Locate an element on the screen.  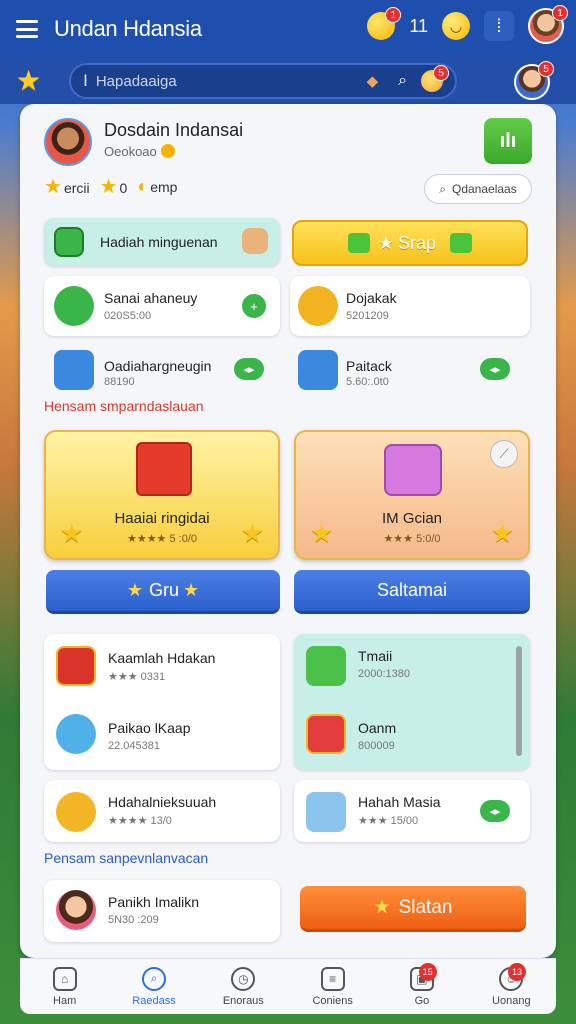
smiley-icon: ◡ is located at coordinates (456, 26).